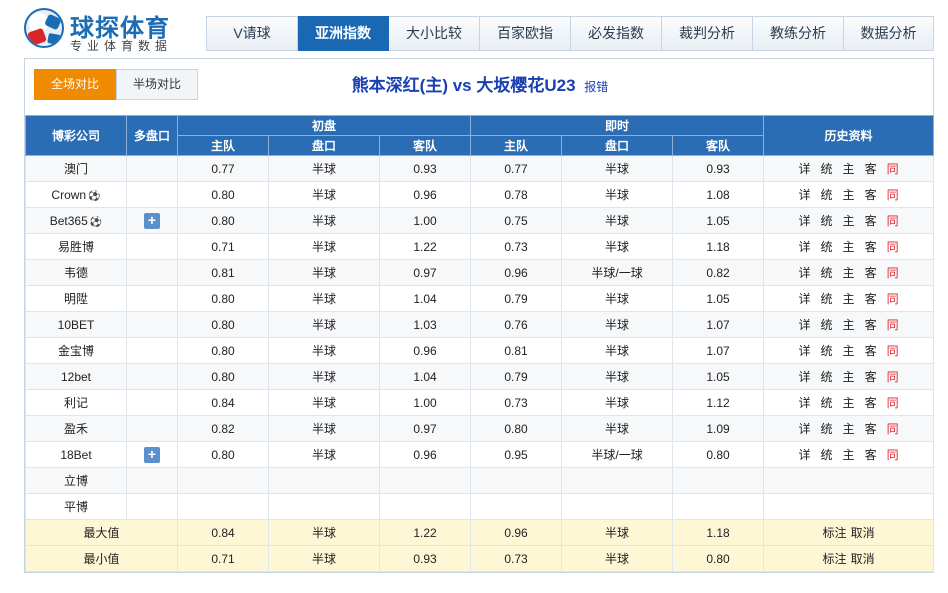  I want to click on multi-handicap-cell, so click(152, 376).